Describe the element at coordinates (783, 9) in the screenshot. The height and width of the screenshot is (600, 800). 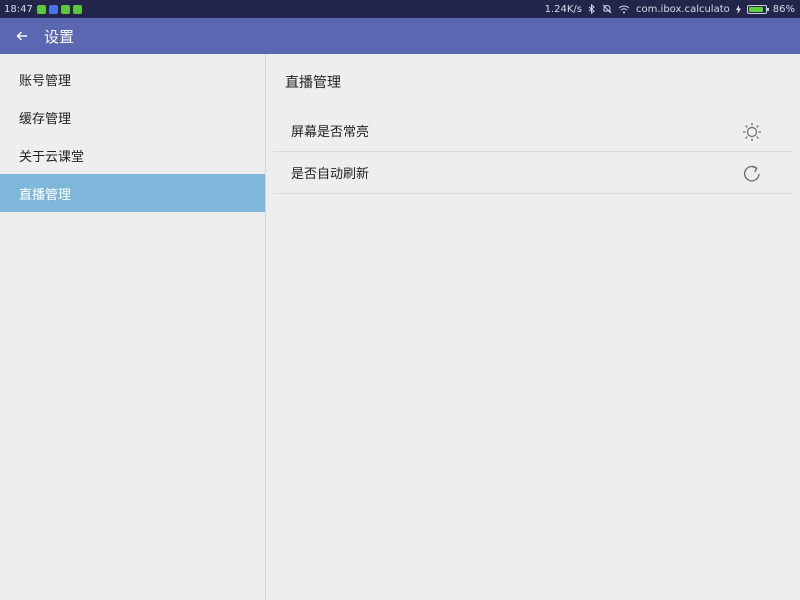
I see `battery-percent: 86%` at that location.